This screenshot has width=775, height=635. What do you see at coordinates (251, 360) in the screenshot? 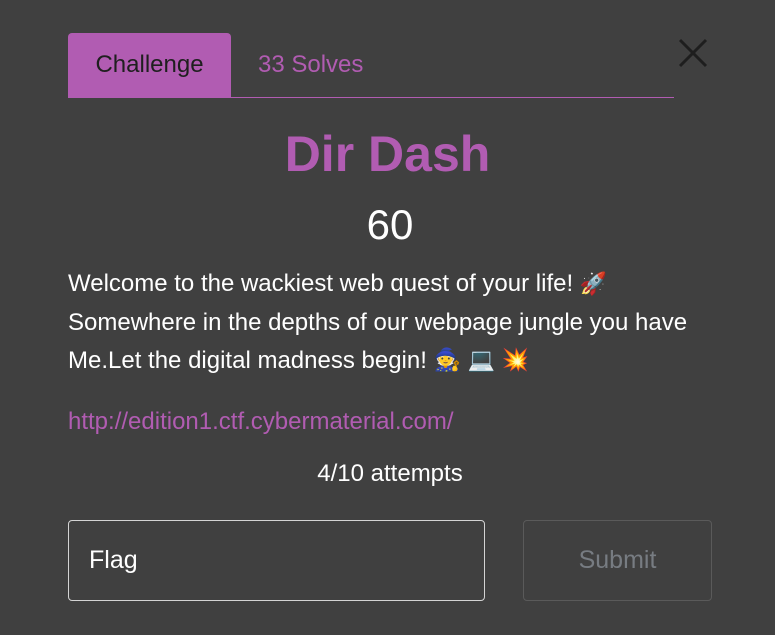
I see `description-text-3: Me.Let the digital madness begin!` at bounding box center [251, 360].